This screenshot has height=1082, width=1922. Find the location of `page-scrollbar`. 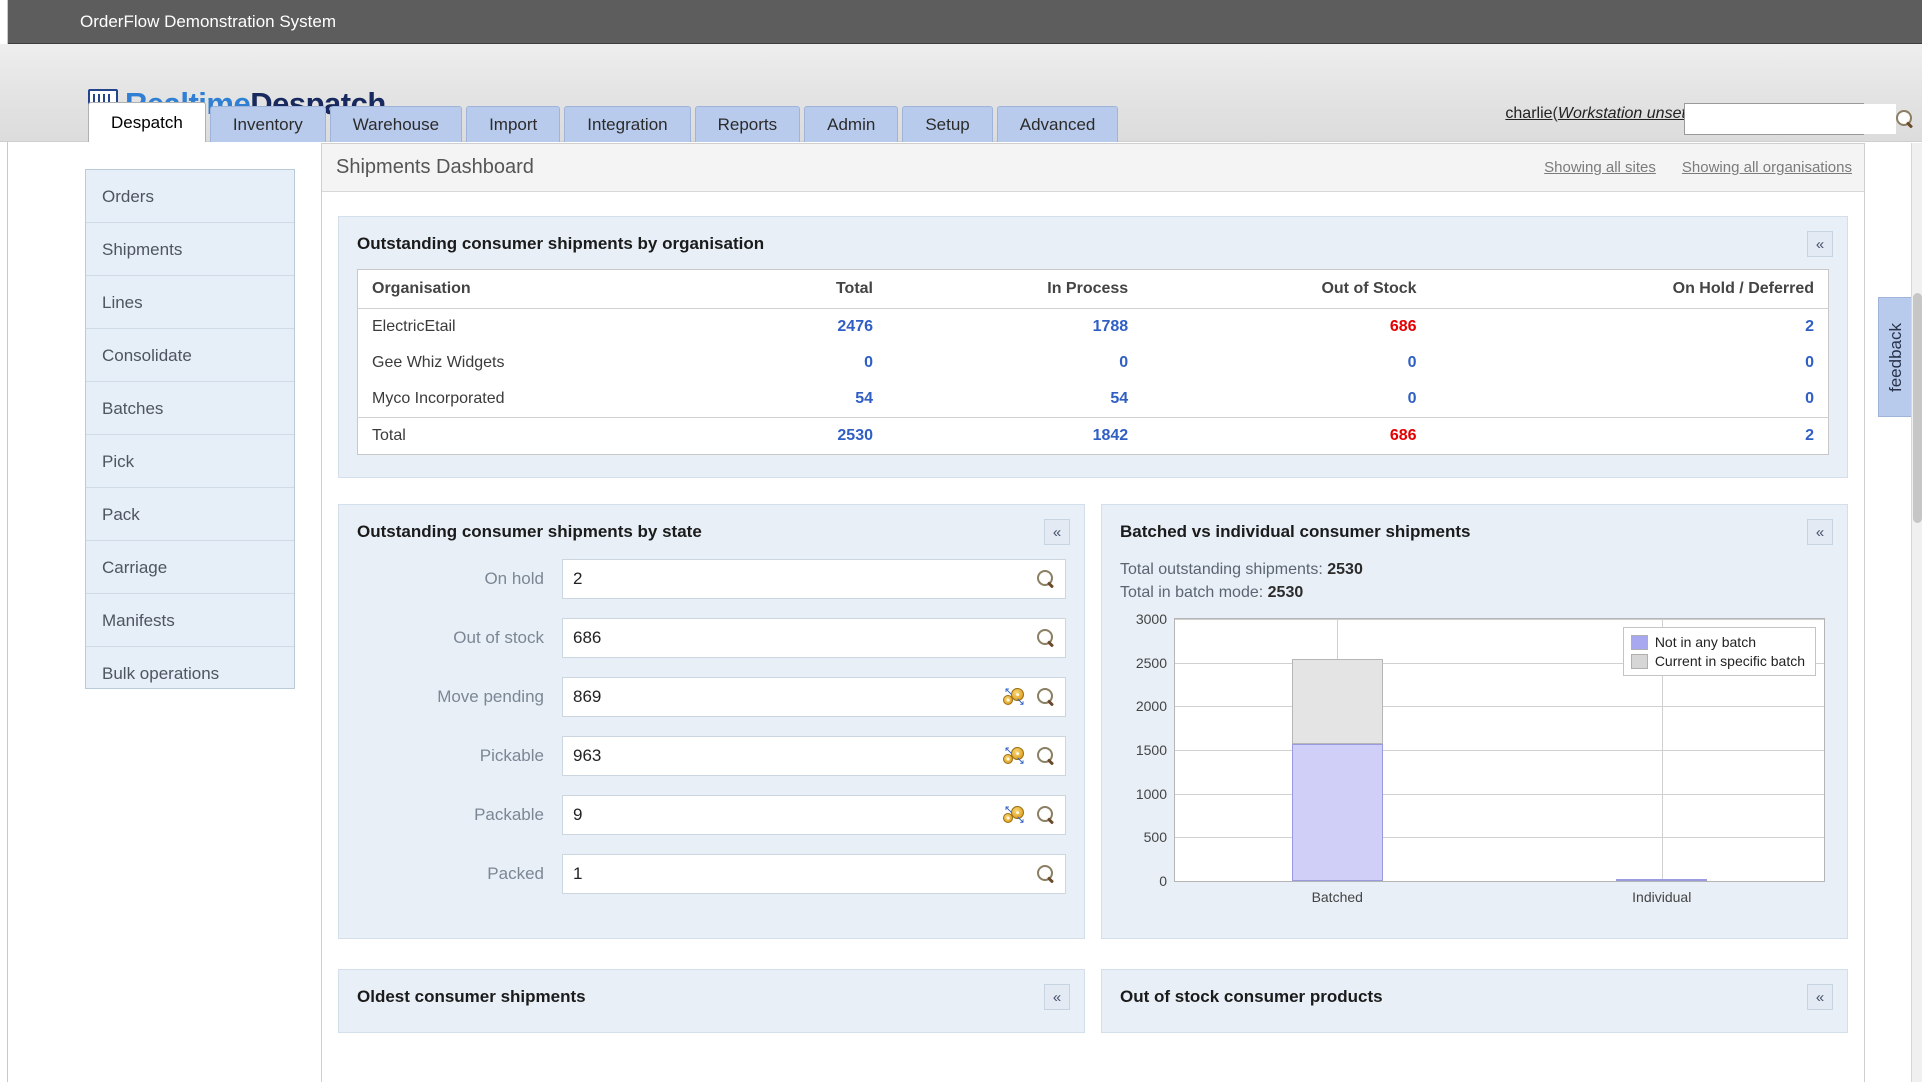

page-scrollbar is located at coordinates (1916, 612).